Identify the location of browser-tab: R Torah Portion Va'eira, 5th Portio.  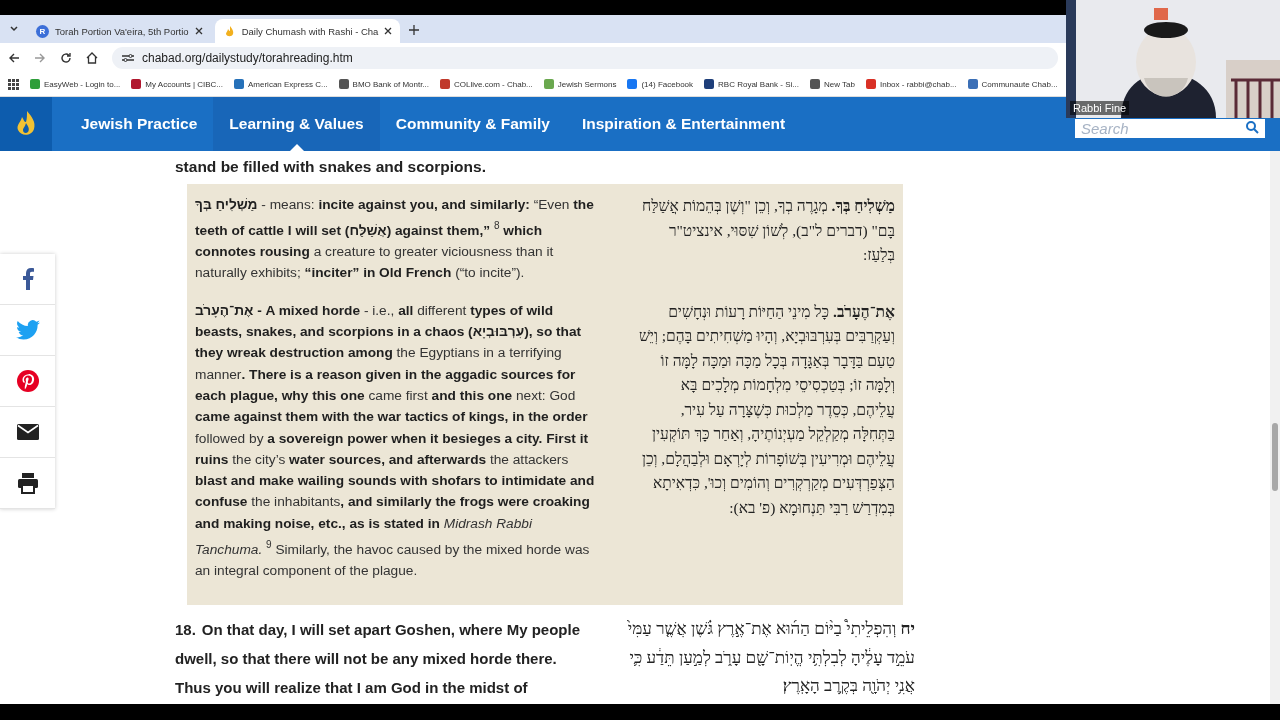
(119, 31).